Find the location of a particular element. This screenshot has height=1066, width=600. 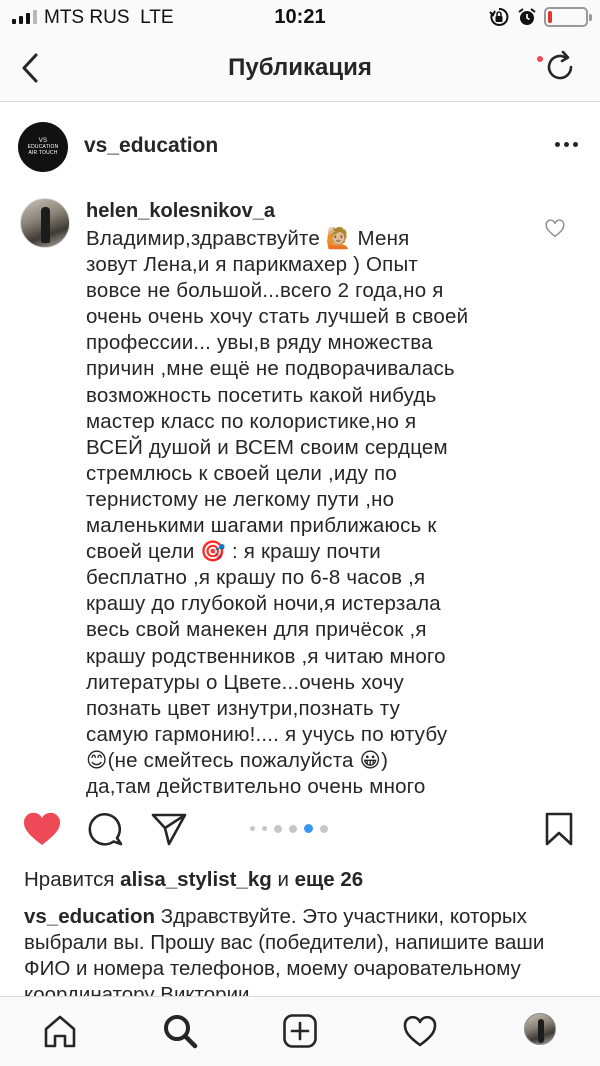

post-header: VS EDUCATION AIR TOUCH vs_education is located at coordinates (300, 145).